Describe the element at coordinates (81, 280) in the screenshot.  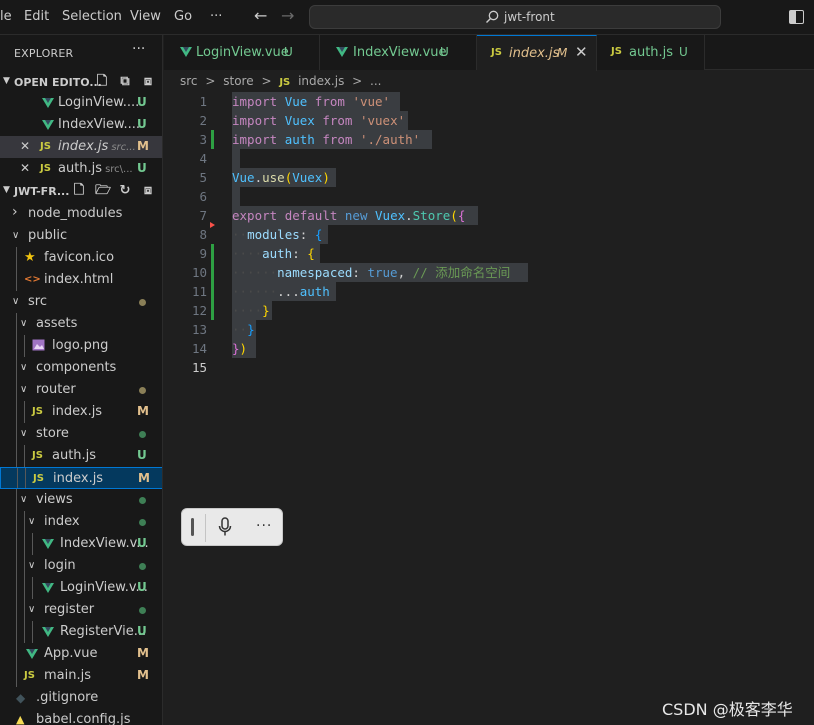
I see `tree-file: <> index.html` at that location.